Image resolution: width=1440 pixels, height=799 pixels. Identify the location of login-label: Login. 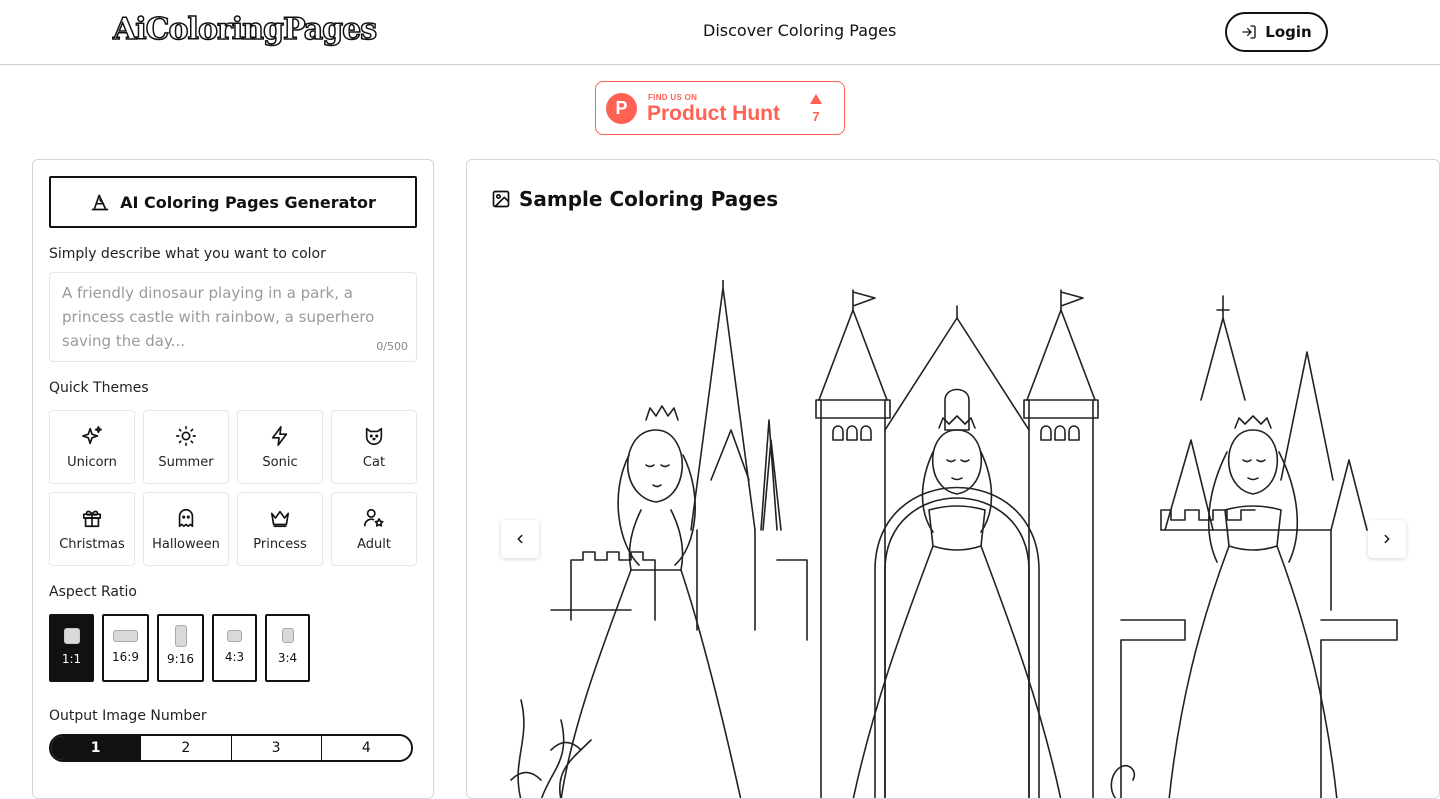
(1288, 32).